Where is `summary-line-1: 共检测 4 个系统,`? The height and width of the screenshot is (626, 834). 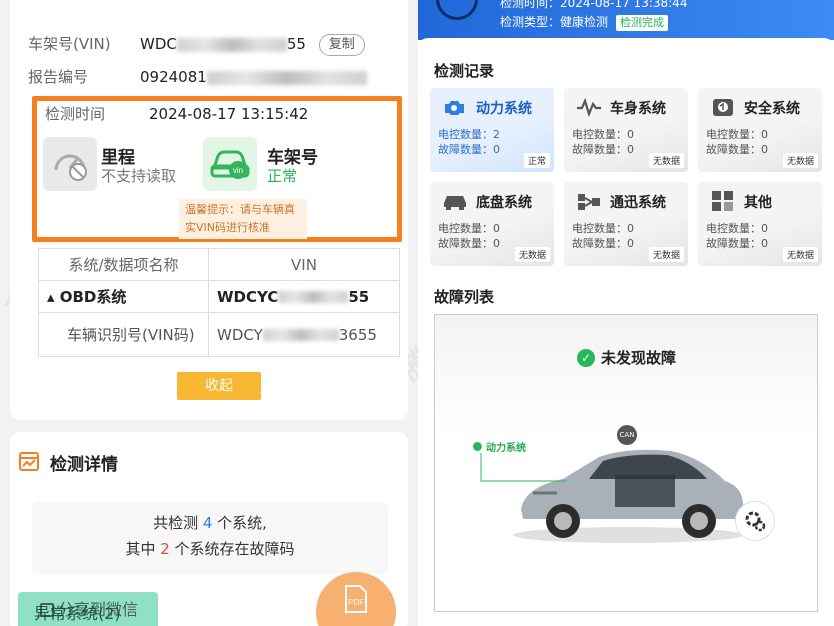 summary-line-1: 共检测 4 个系统, is located at coordinates (210, 523).